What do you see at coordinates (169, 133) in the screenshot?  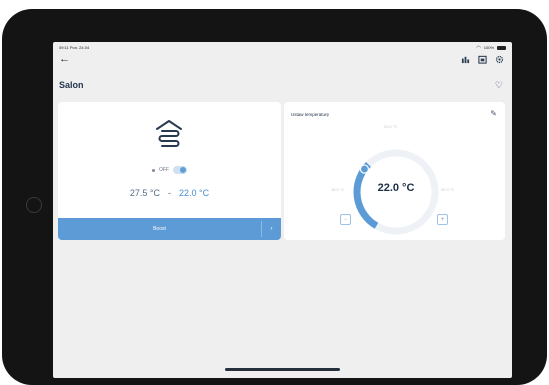 I see `floor-heating-icon` at bounding box center [169, 133].